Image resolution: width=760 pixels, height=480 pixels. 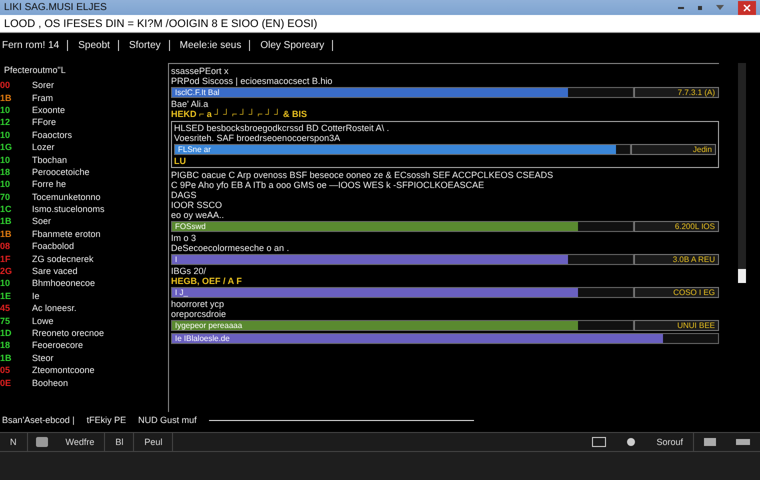 What do you see at coordinates (81, 442) in the screenshot?
I see `taskbar-item: Wedfre` at bounding box center [81, 442].